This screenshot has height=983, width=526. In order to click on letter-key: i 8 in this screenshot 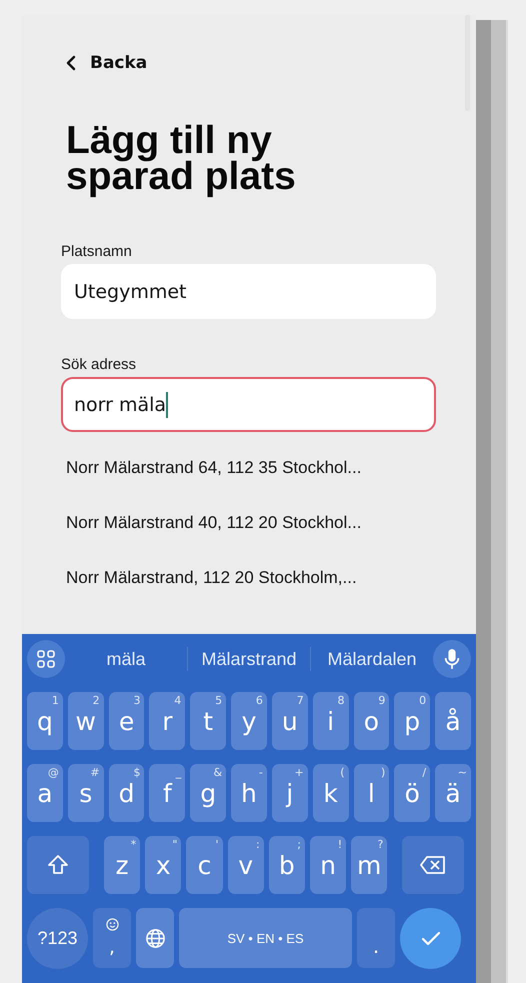, I will do `click(330, 721)`.